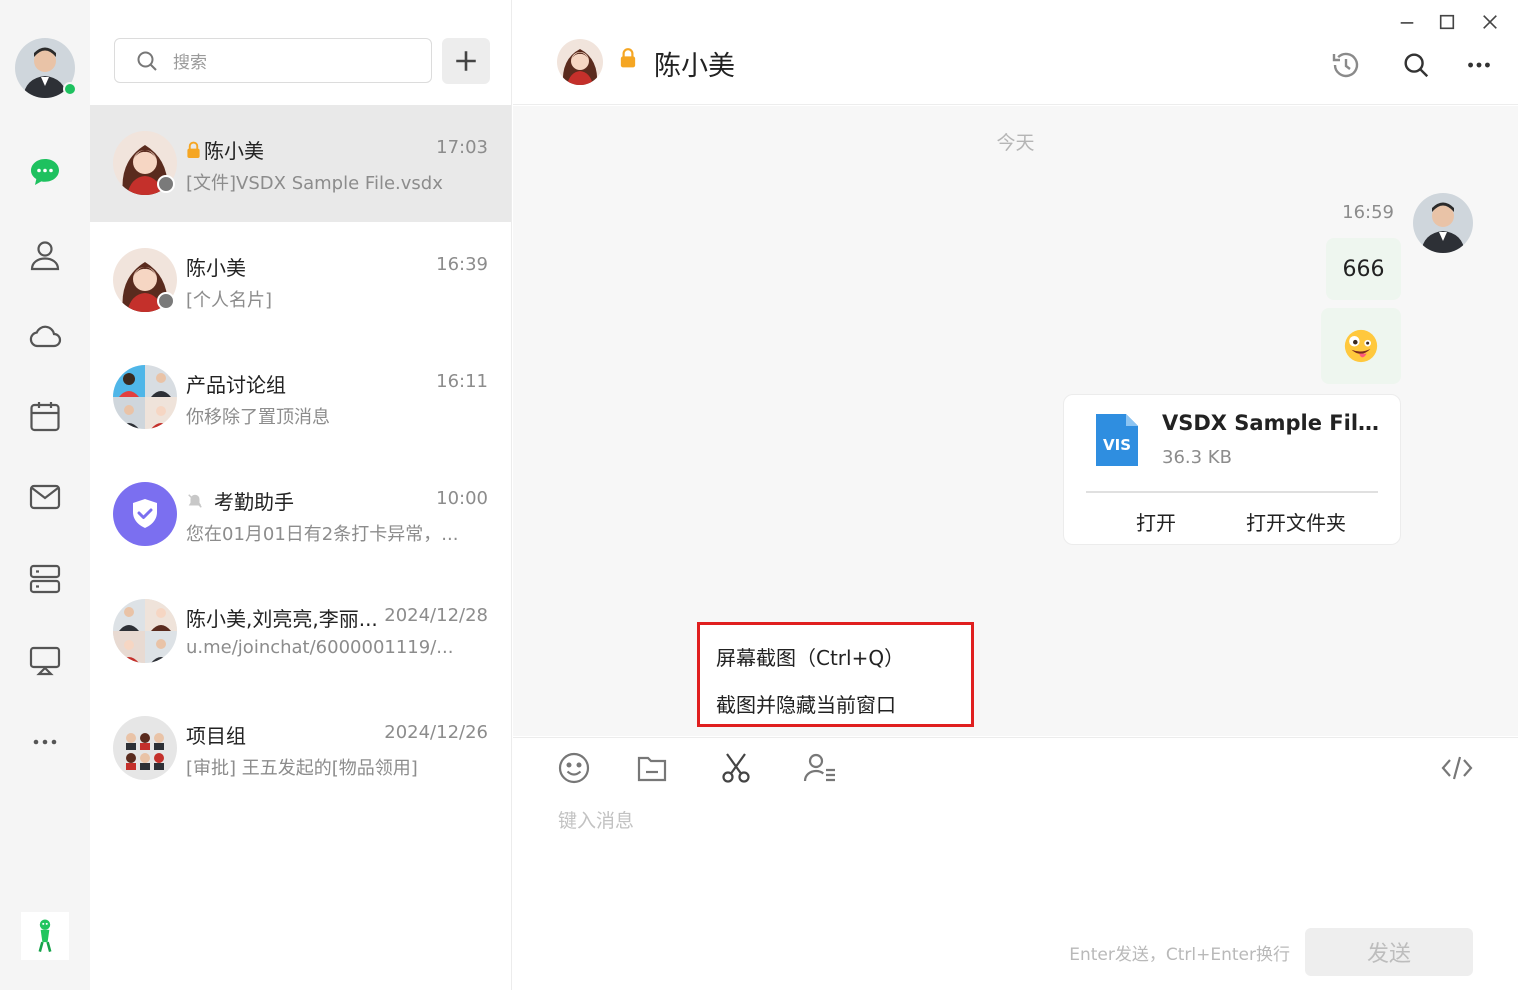  I want to click on nav-rail, so click(45, 495).